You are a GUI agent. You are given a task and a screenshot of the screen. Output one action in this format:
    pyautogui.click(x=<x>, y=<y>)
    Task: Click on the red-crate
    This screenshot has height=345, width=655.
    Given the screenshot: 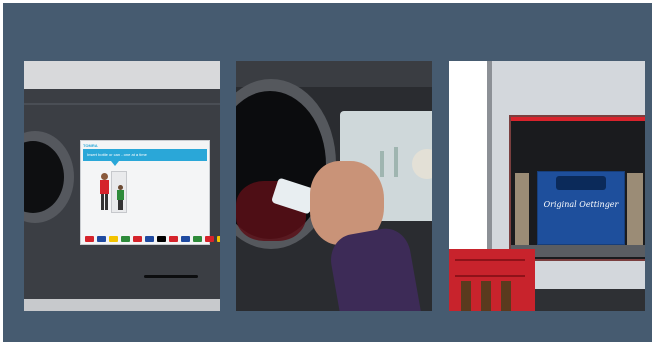 What is the action you would take?
    pyautogui.click(x=492, y=280)
    